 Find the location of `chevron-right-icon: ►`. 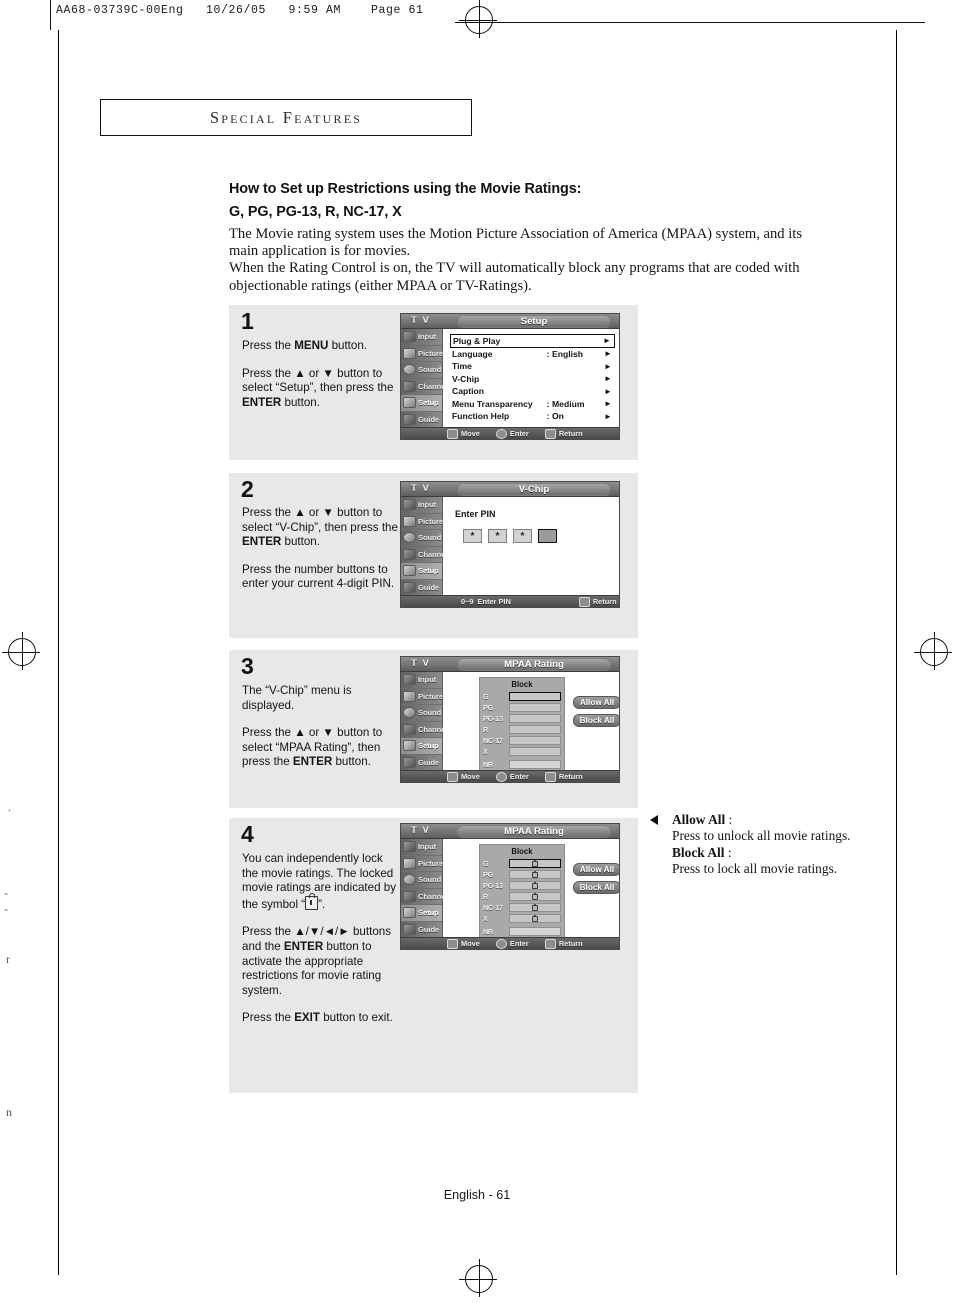

chevron-right-icon: ► is located at coordinates (607, 341).